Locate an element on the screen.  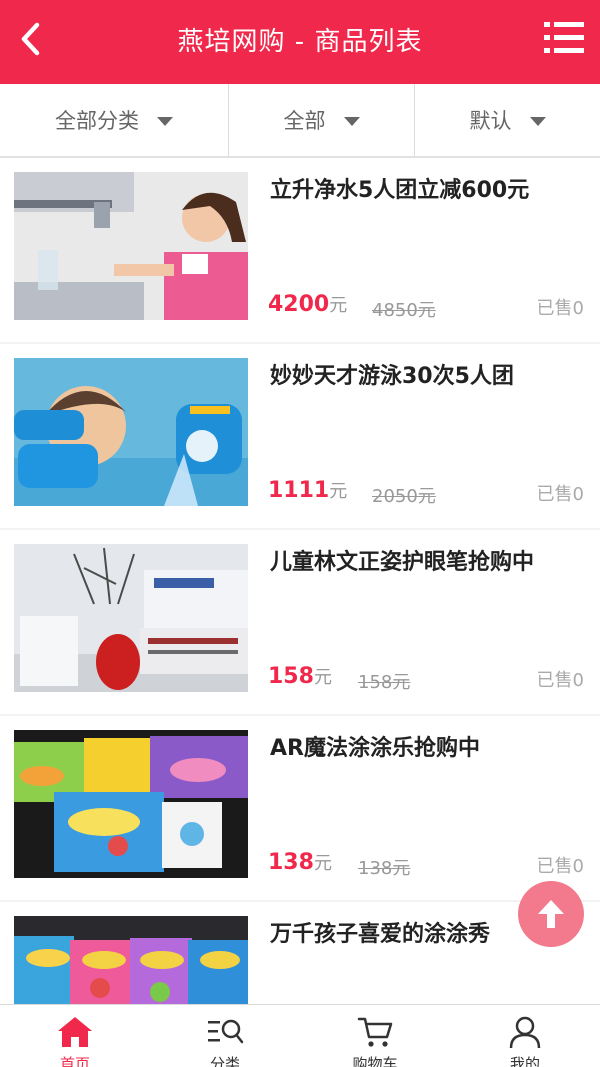
cart-icon is located at coordinates (375, 1032).